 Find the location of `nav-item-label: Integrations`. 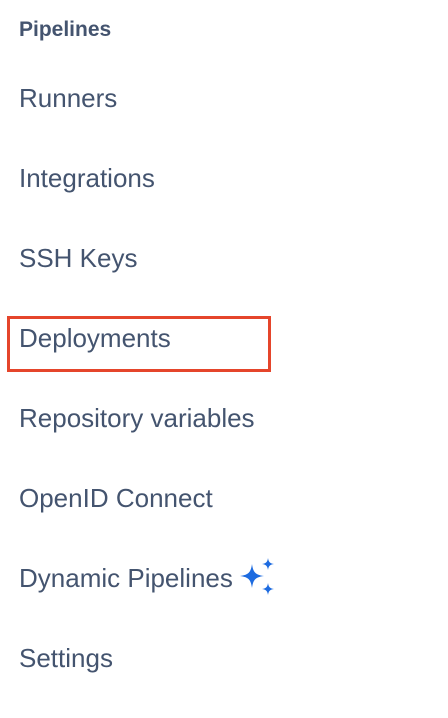

nav-item-label: Integrations is located at coordinates (87, 178).